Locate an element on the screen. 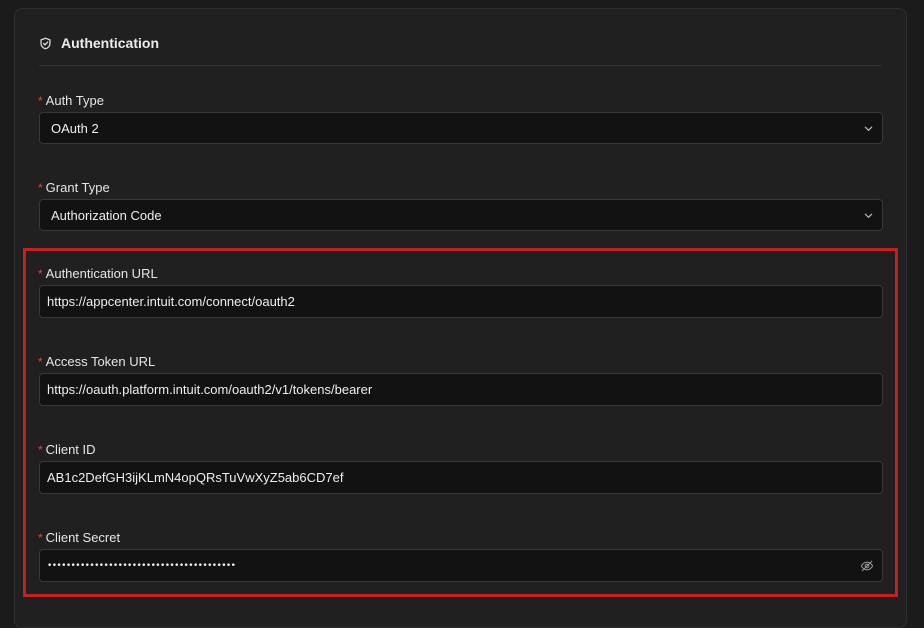  access-token-url-label-text: Access Token URL is located at coordinates (100, 361).